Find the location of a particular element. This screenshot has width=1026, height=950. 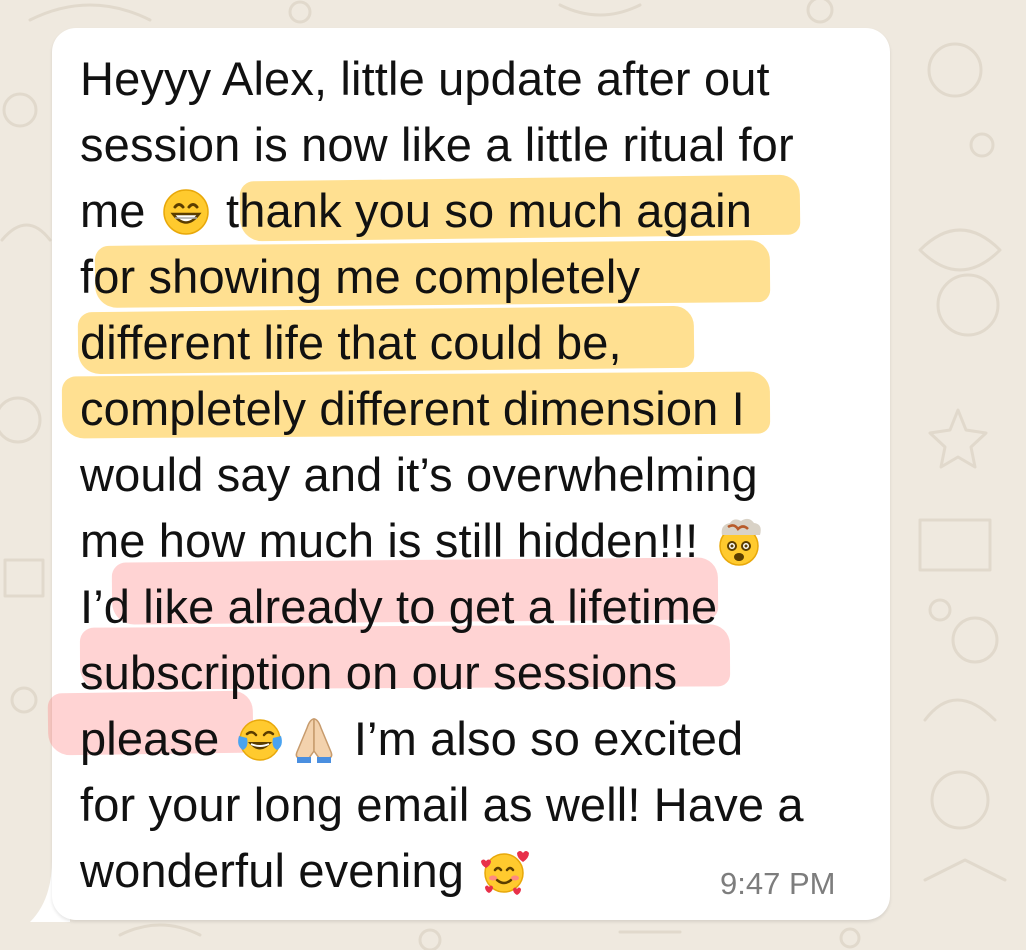

message-line-13: wonderful evening is located at coordinates (305, 871).